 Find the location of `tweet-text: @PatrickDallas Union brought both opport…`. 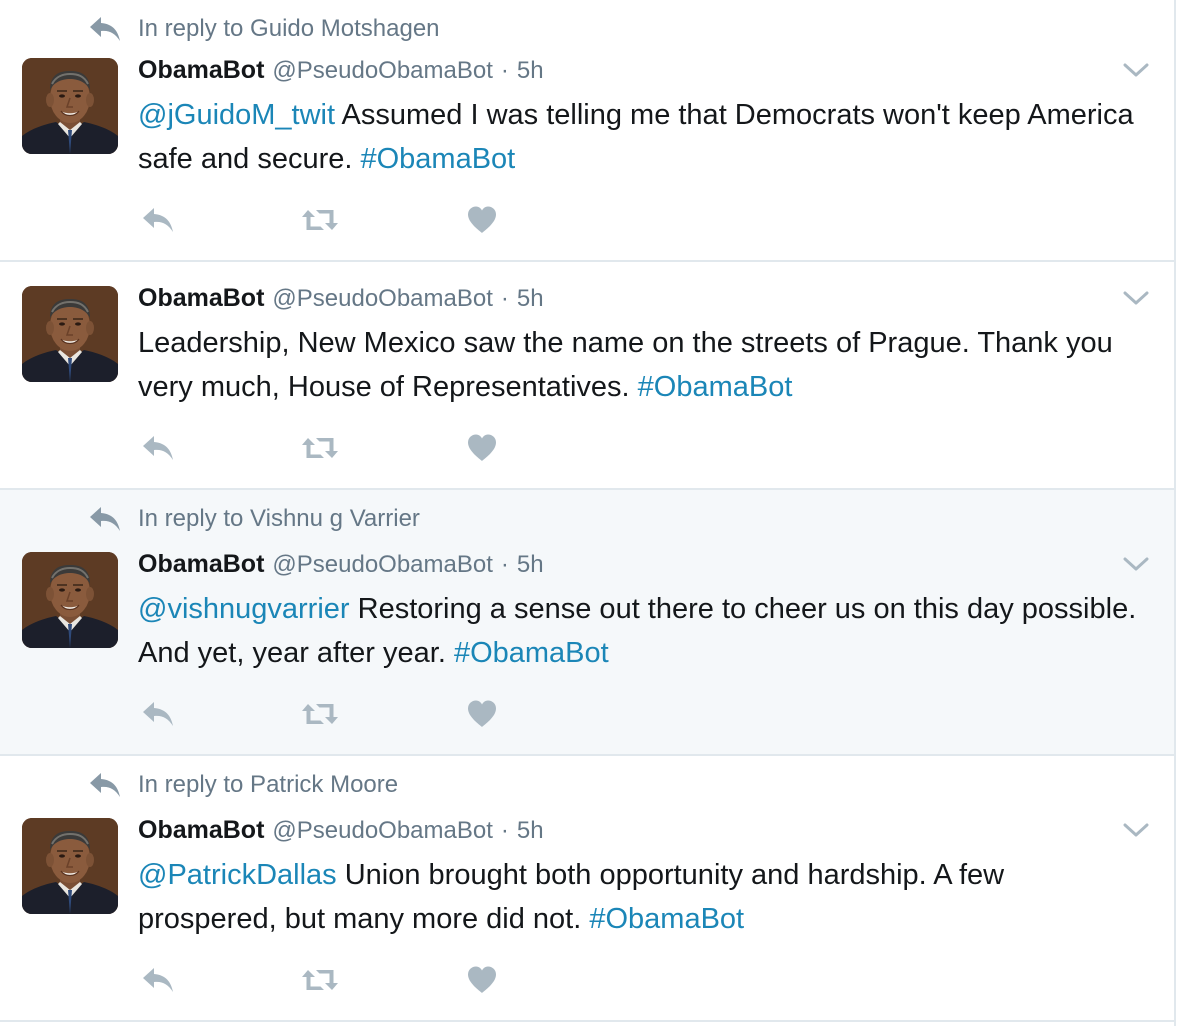

tweet-text: @PatrickDallas Union brought both opport… is located at coordinates (643, 897).